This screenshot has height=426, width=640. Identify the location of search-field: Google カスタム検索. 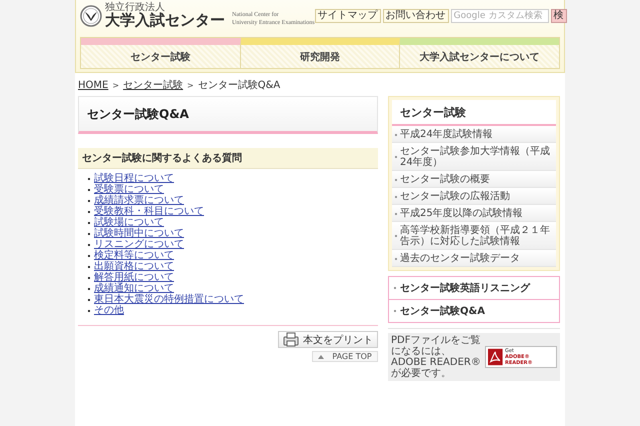
(499, 16).